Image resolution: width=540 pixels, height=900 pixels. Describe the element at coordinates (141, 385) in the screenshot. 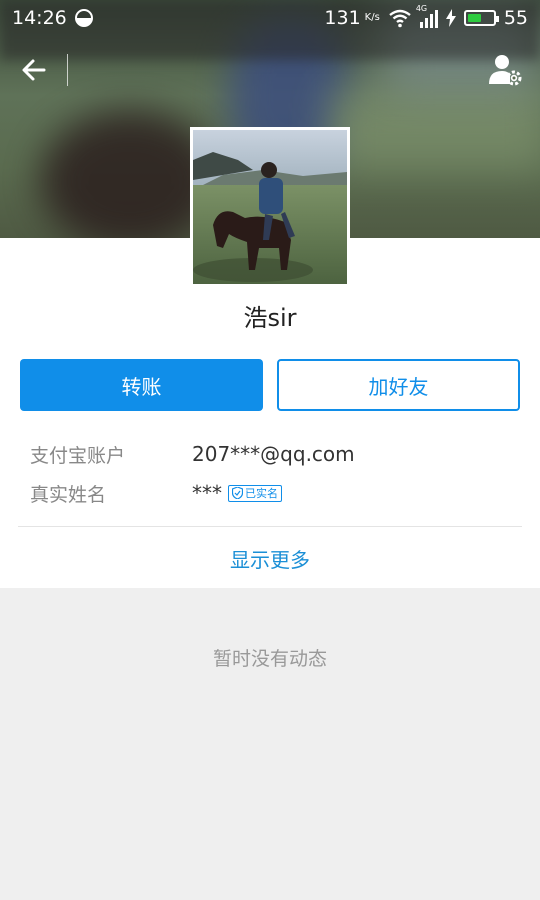

I see `transfer-button: 转账` at that location.